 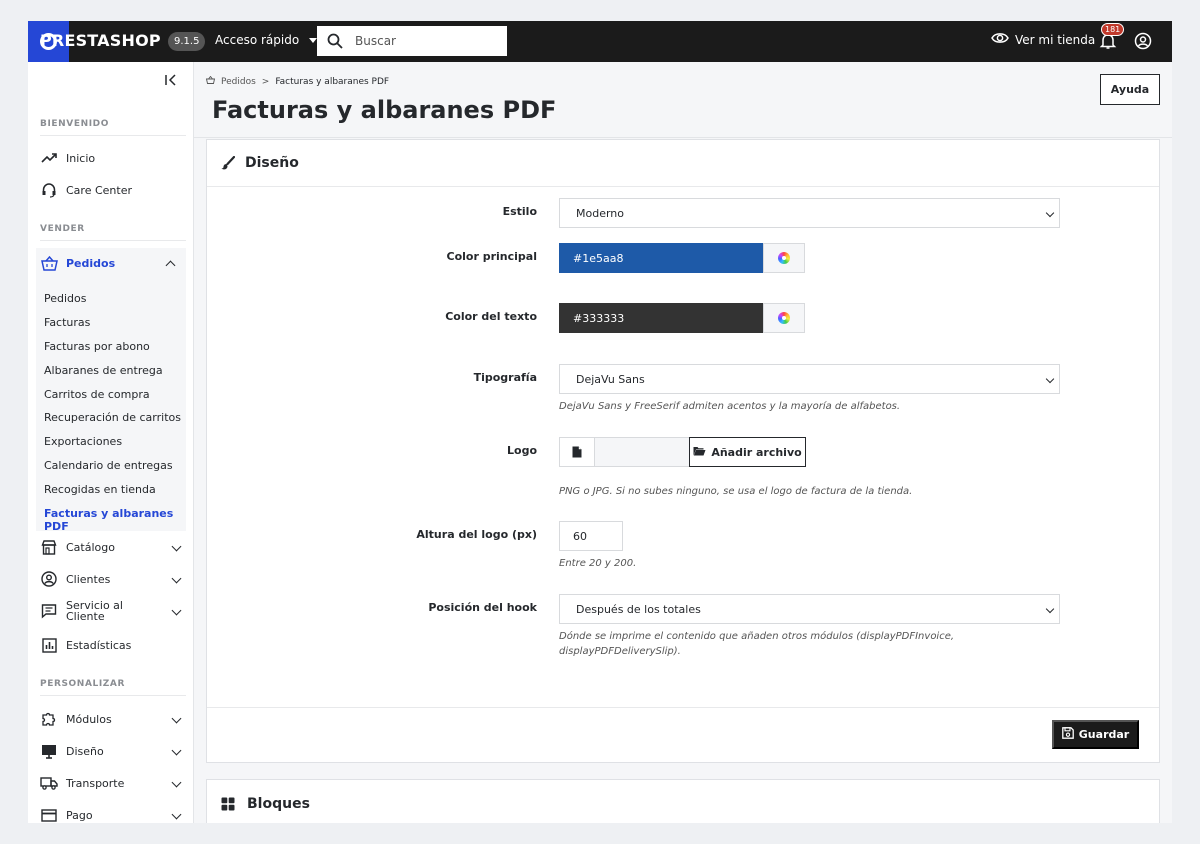 What do you see at coordinates (91, 263) in the screenshot?
I see `sidebar-item-label: Pedidos` at bounding box center [91, 263].